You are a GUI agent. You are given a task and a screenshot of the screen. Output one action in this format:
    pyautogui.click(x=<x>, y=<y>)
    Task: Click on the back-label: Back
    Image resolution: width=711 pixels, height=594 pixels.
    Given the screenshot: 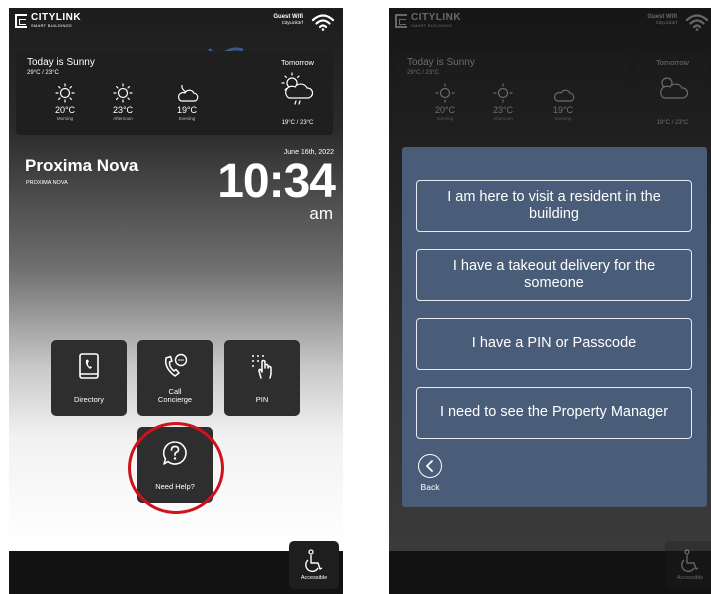 What is the action you would take?
    pyautogui.click(x=430, y=487)
    